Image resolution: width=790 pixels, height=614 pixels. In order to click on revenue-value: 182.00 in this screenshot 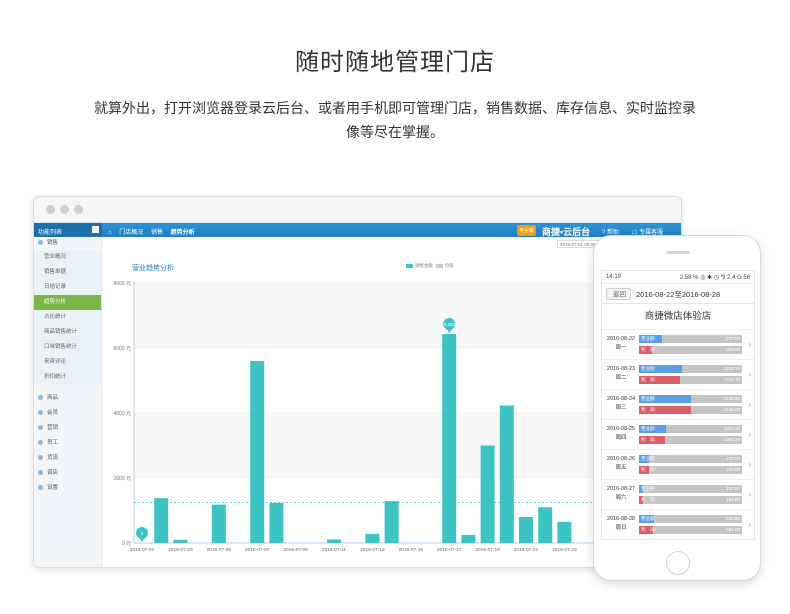, I will do `click(733, 488)`.